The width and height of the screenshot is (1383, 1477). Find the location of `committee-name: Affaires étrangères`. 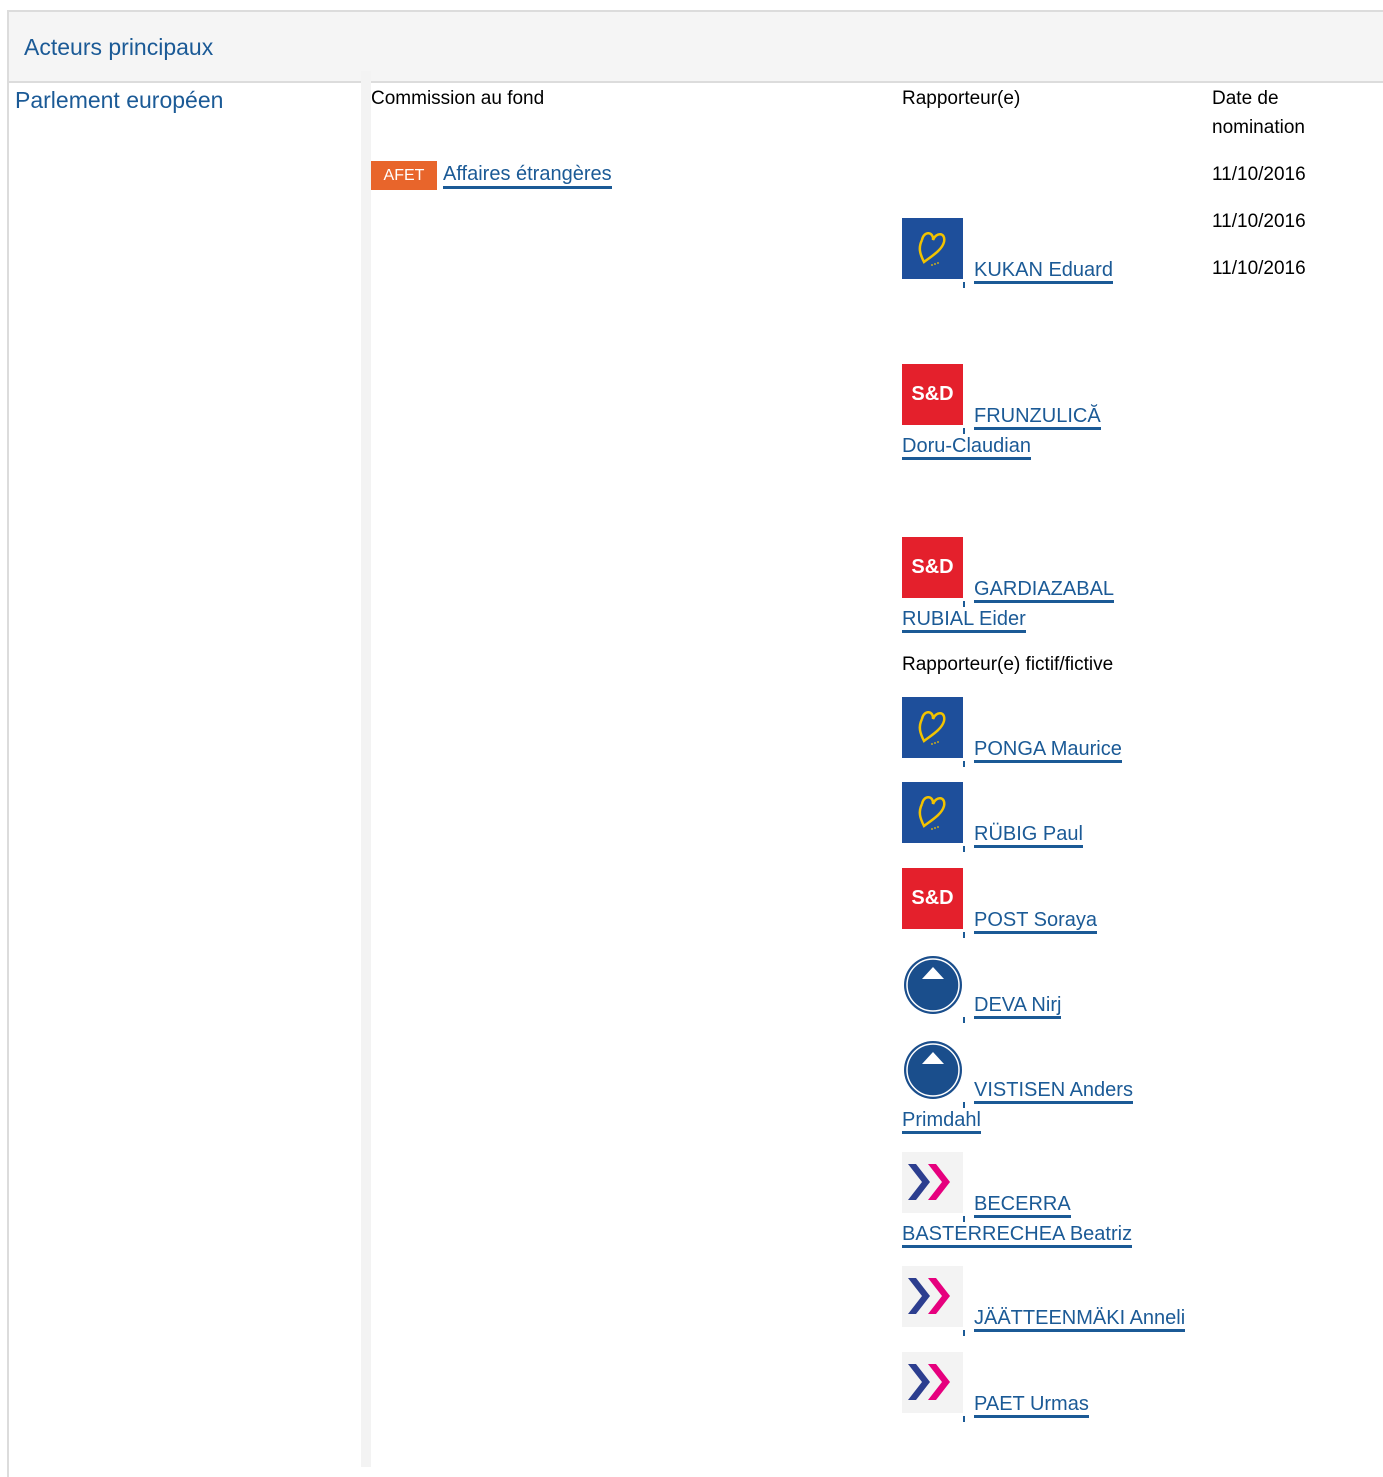

committee-name: Affaires étrangères is located at coordinates (527, 176).